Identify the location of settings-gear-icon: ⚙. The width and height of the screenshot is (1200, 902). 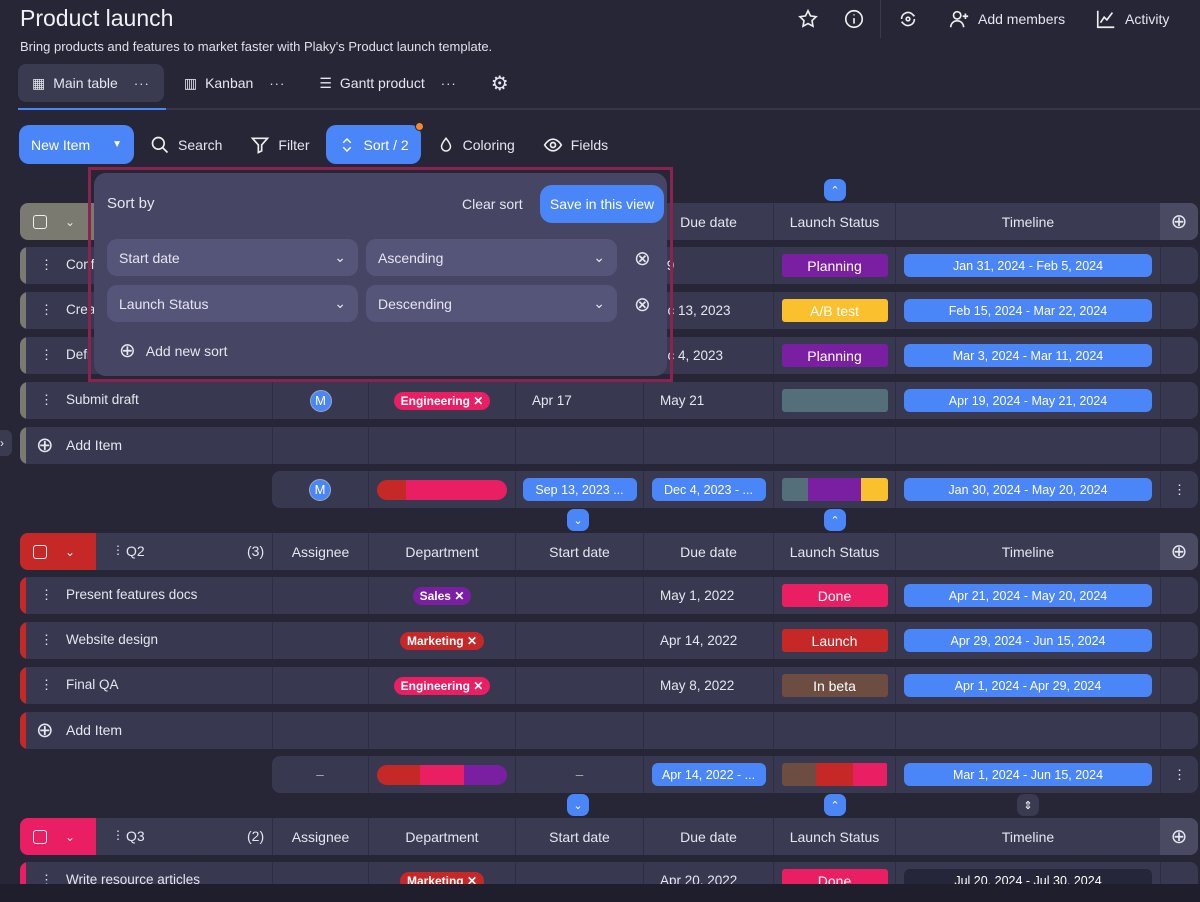
(500, 83).